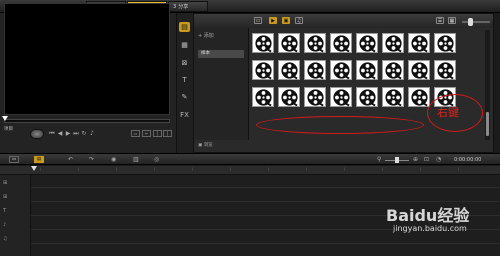  Describe the element at coordinates (258, 20) in the screenshot. I see `folder-icon: ▭` at that location.